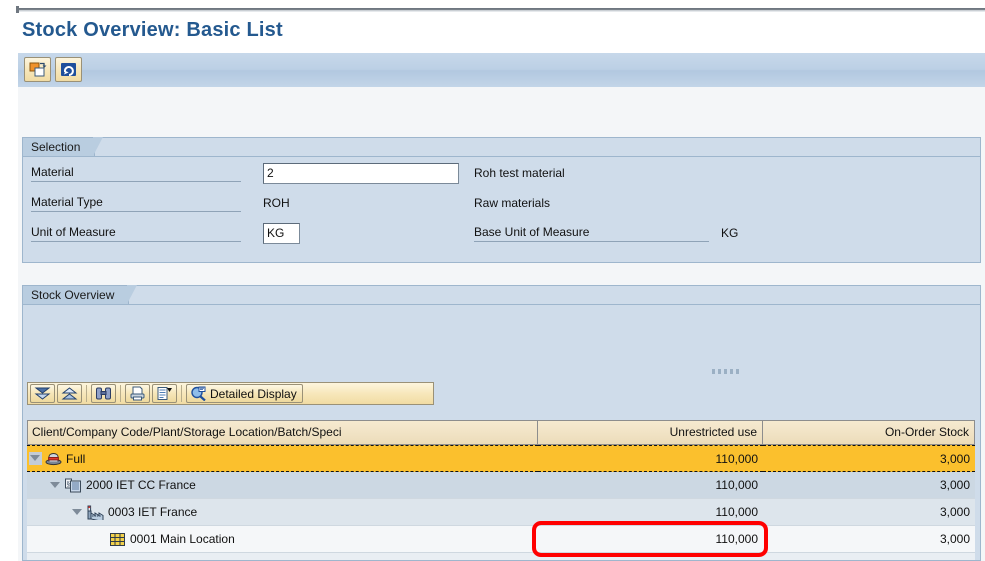  I want to click on application-toolbar, so click(501, 70).